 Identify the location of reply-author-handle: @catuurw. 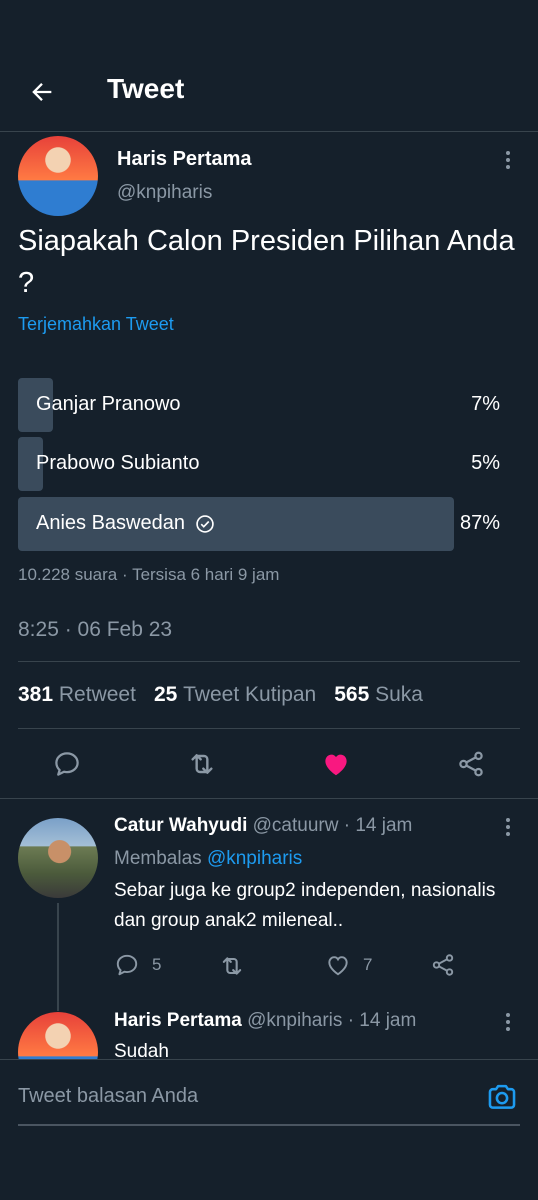
(296, 825).